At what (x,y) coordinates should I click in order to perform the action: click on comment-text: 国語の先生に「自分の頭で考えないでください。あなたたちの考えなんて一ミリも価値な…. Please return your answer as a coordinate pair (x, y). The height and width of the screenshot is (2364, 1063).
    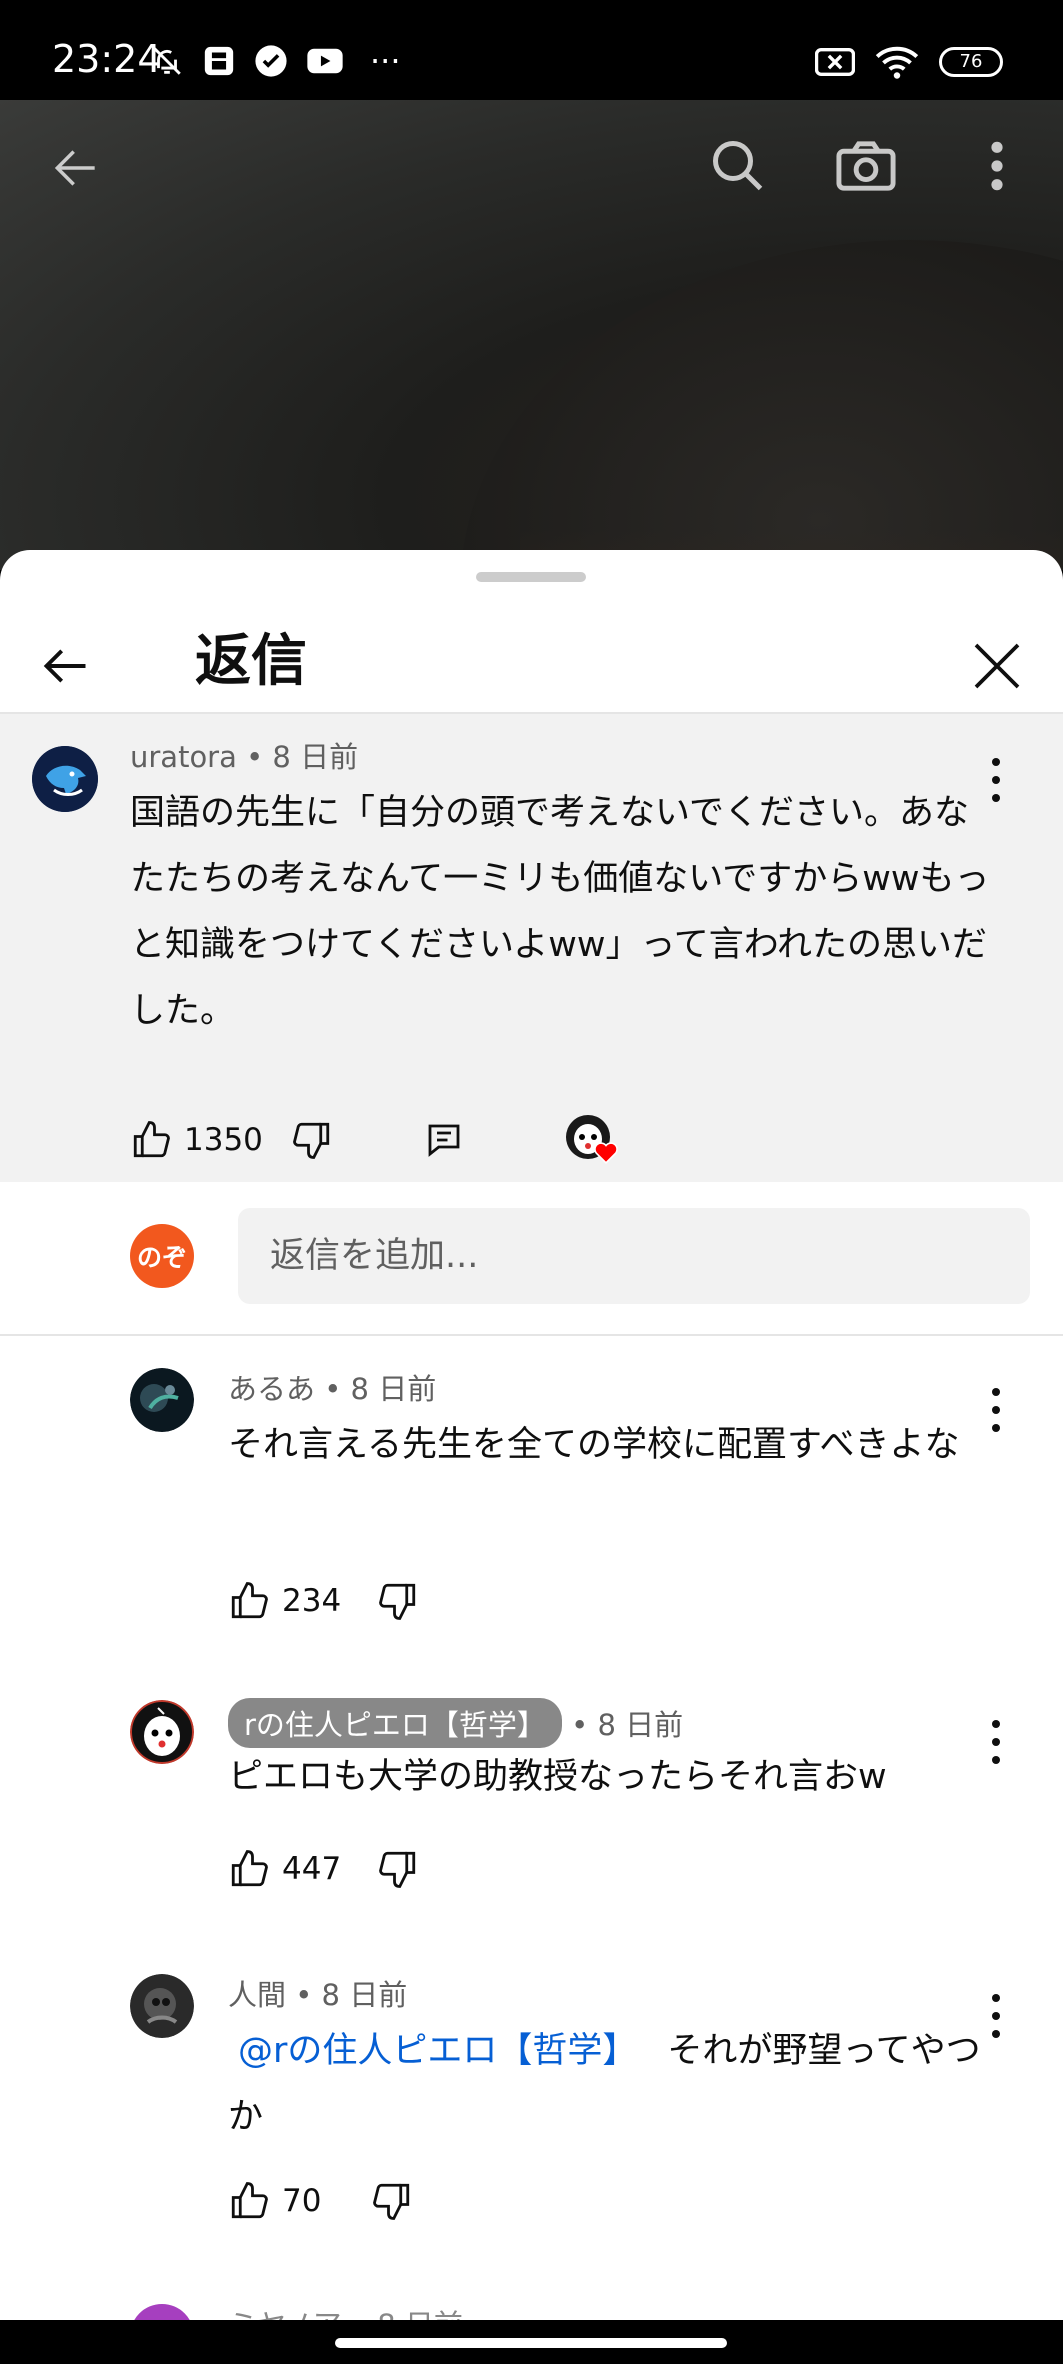
    Looking at the image, I should click on (560, 912).